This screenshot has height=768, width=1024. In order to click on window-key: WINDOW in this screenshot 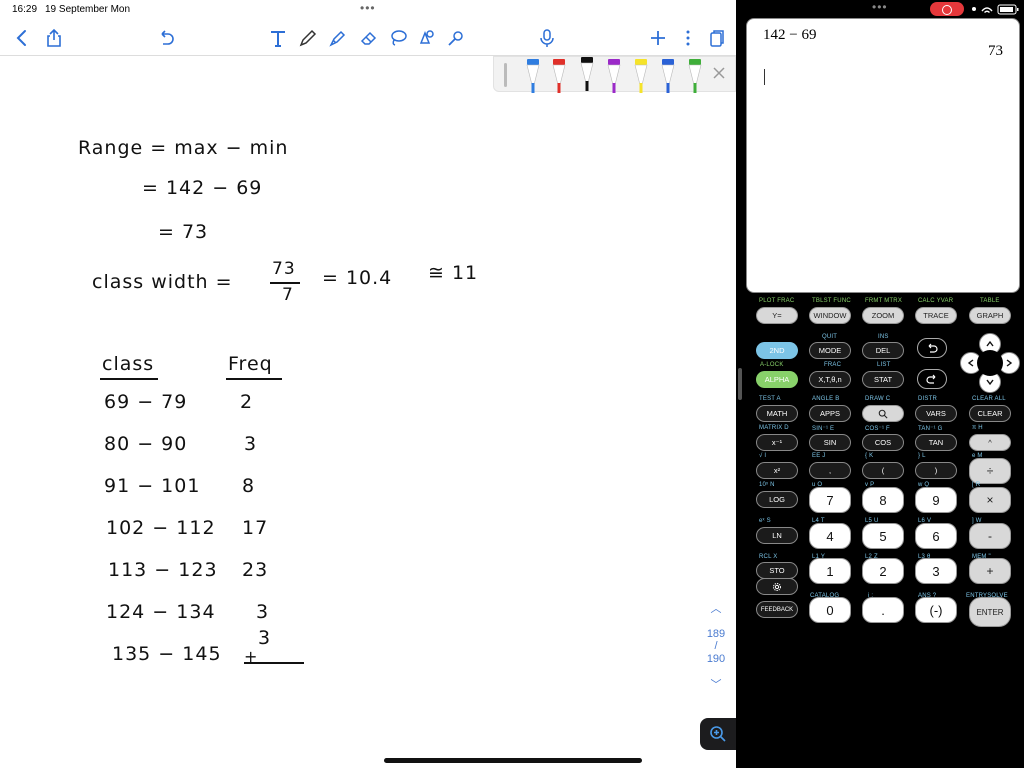, I will do `click(830, 315)`.